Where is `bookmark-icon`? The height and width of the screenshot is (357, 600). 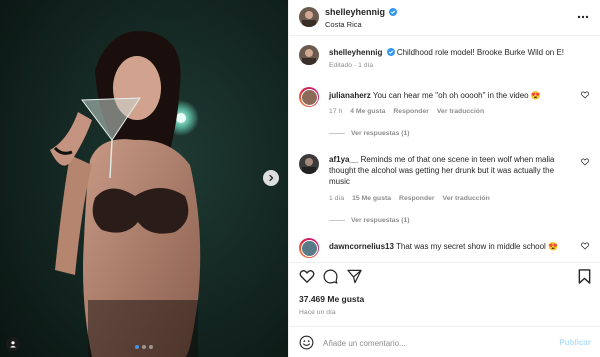 bookmark-icon is located at coordinates (584, 276).